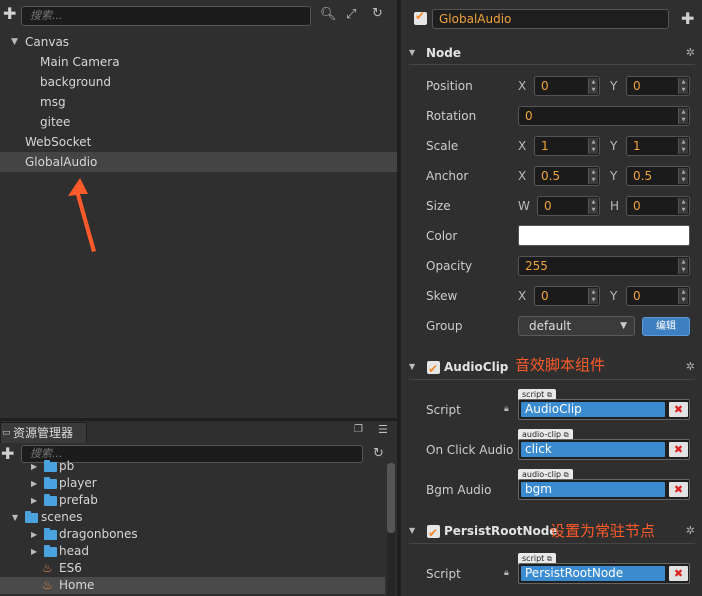 The image size is (702, 596). Describe the element at coordinates (420, 17) in the screenshot. I see `node-active-checkbox` at that location.